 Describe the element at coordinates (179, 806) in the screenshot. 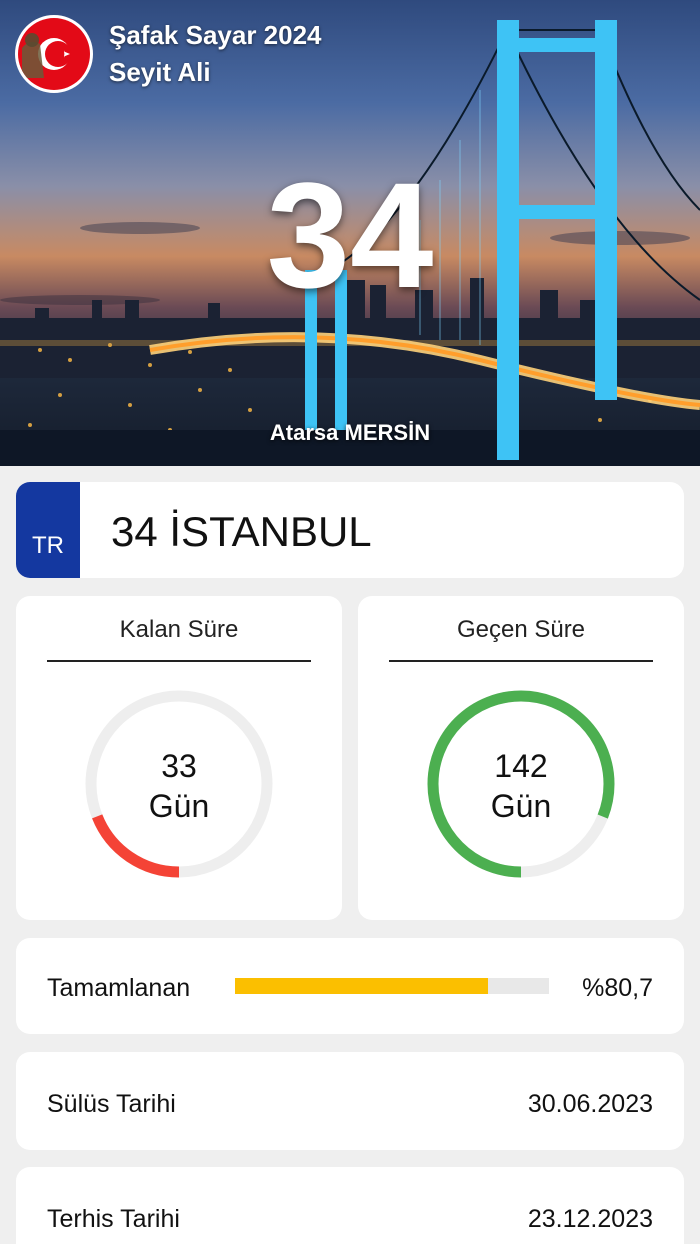

I see `remaining-days-unit: Gün` at that location.